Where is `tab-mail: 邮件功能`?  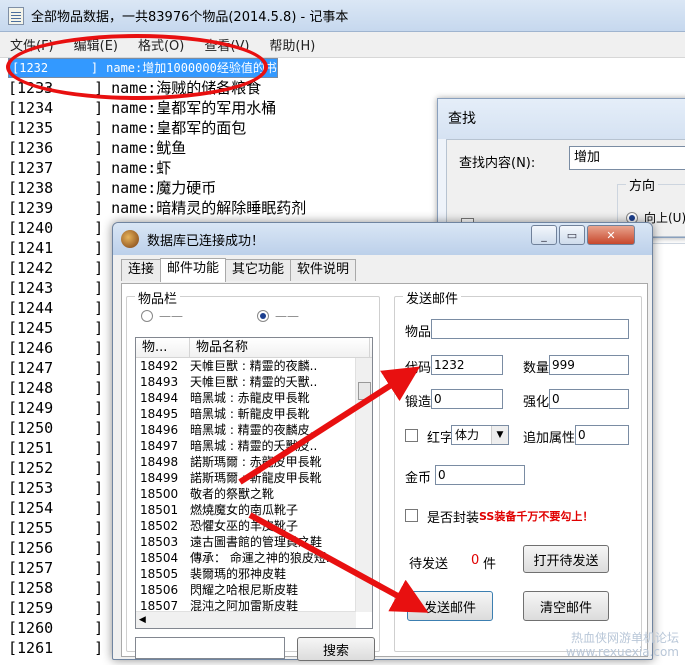
tab-mail: 邮件功能 is located at coordinates (193, 270).